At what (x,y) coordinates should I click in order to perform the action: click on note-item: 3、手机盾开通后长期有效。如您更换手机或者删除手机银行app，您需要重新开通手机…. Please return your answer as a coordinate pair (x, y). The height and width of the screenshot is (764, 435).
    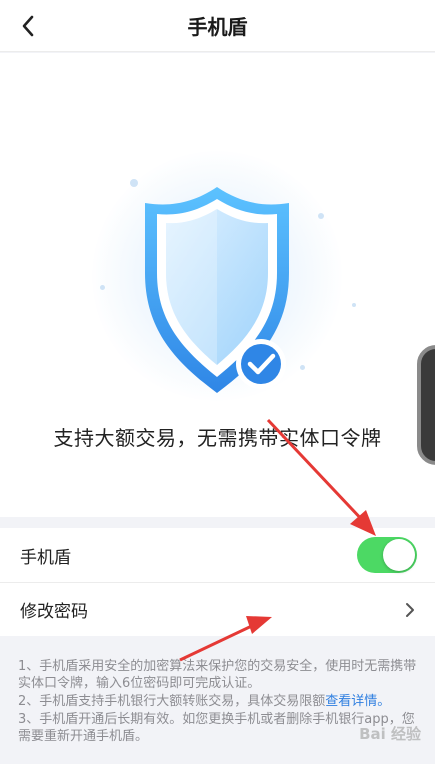
    Looking at the image, I should click on (216, 728).